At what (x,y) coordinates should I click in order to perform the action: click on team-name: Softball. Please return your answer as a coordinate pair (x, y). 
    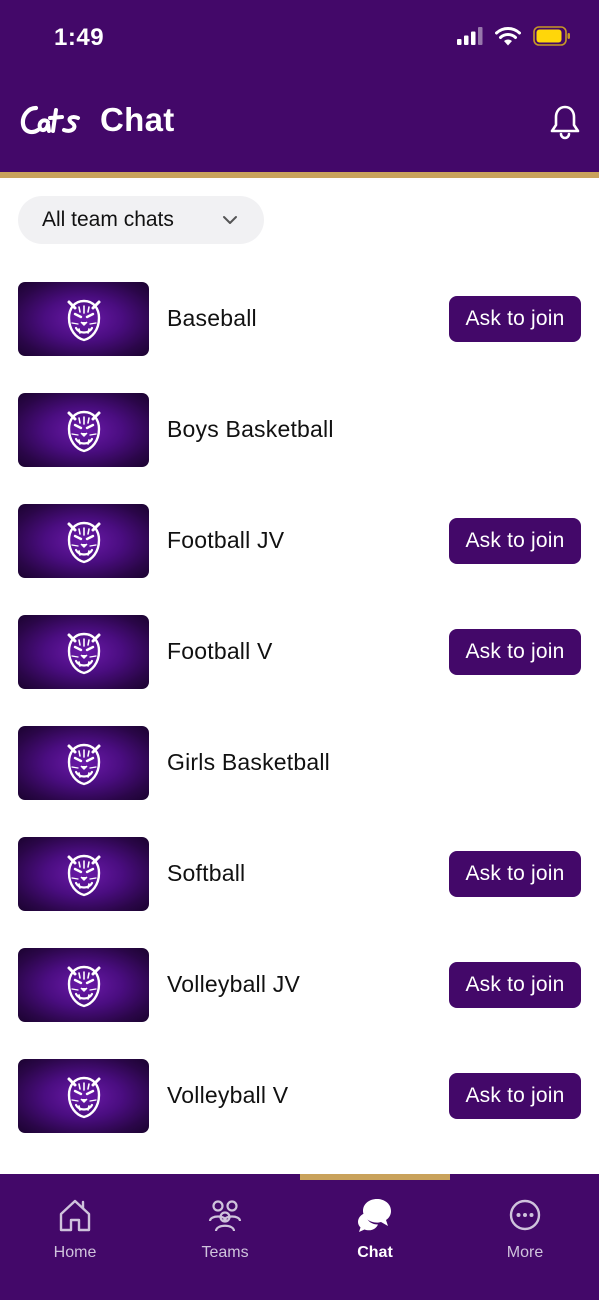
    Looking at the image, I should click on (206, 873).